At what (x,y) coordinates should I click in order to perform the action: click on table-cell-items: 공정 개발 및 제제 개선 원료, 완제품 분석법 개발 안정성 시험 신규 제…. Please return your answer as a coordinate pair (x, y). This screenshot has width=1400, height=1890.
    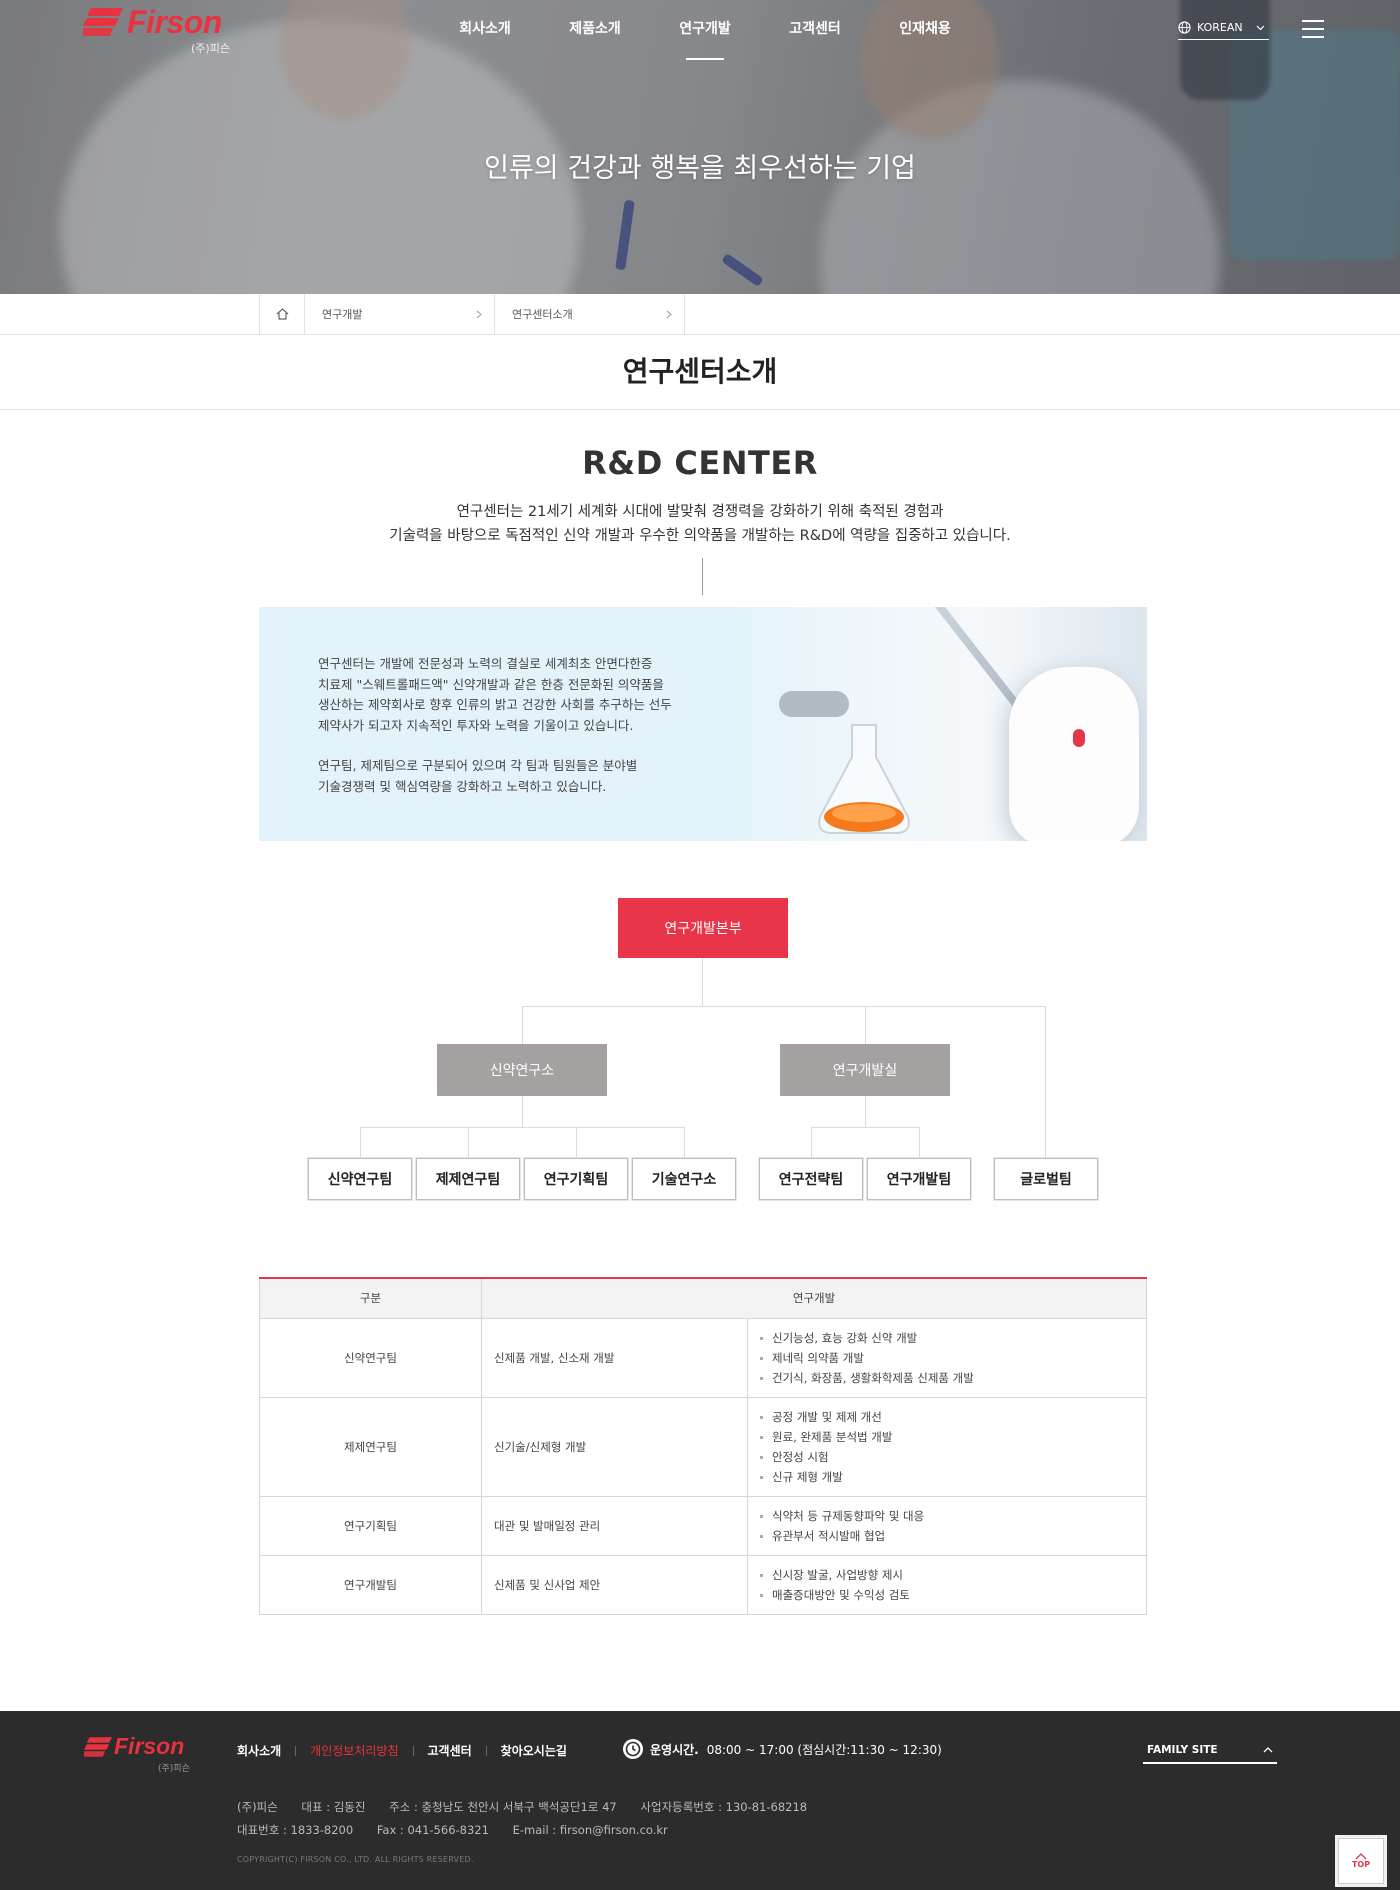
    Looking at the image, I should click on (947, 1446).